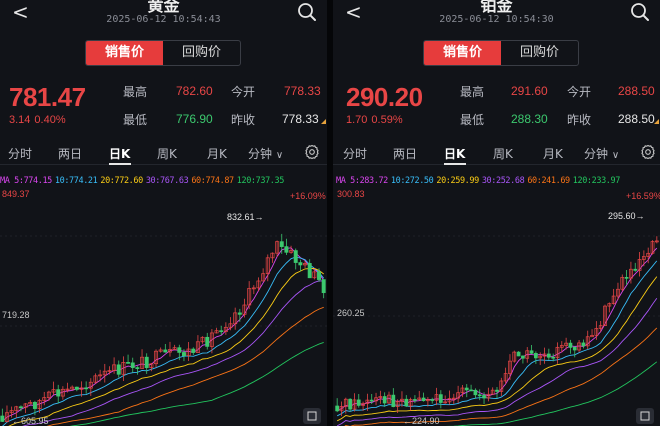  Describe the element at coordinates (212, 181) in the screenshot. I see `ma60-value: 60:774.87` at that location.